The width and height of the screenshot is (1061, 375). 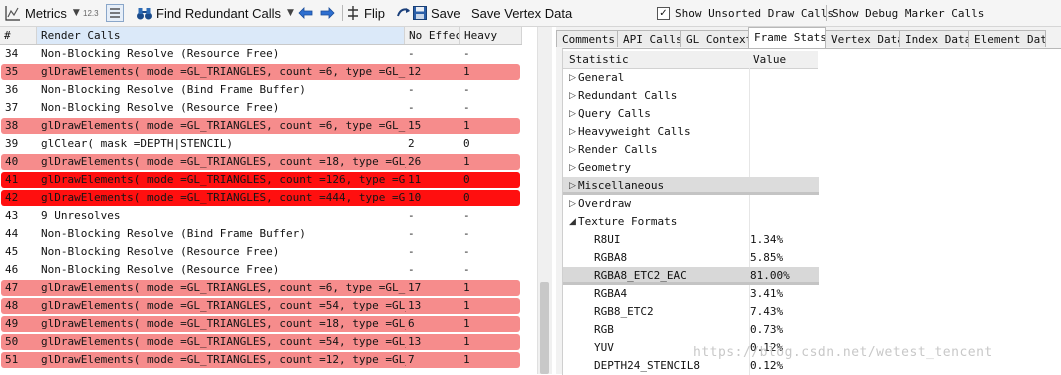 What do you see at coordinates (366, 13) in the screenshot?
I see `flip-button: Flip` at bounding box center [366, 13].